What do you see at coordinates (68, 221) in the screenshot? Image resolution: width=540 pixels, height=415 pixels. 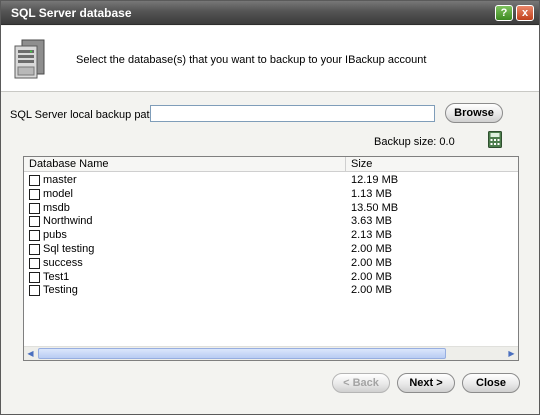 I see `database-name: Northwind` at bounding box center [68, 221].